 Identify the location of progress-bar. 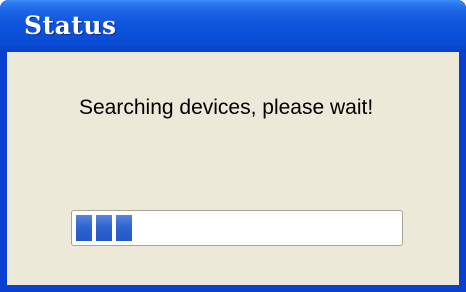
(237, 228).